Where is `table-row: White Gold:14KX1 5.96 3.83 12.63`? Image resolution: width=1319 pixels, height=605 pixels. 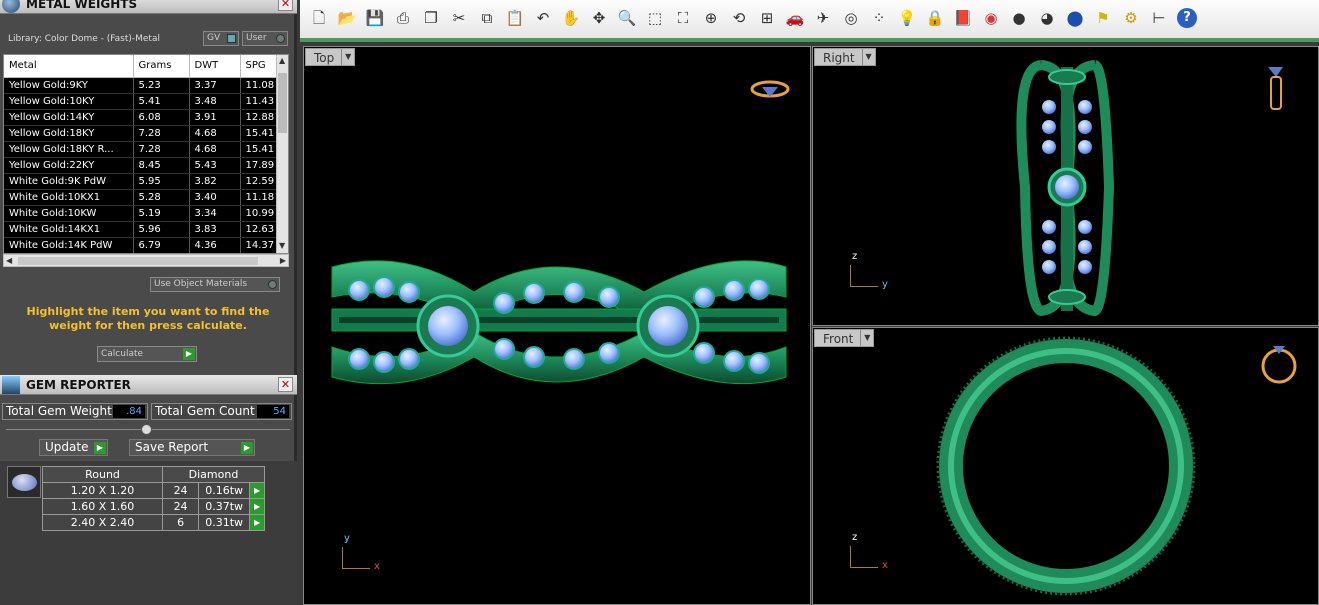 table-row: White Gold:14KX1 5.96 3.83 12.63 is located at coordinates (146, 229).